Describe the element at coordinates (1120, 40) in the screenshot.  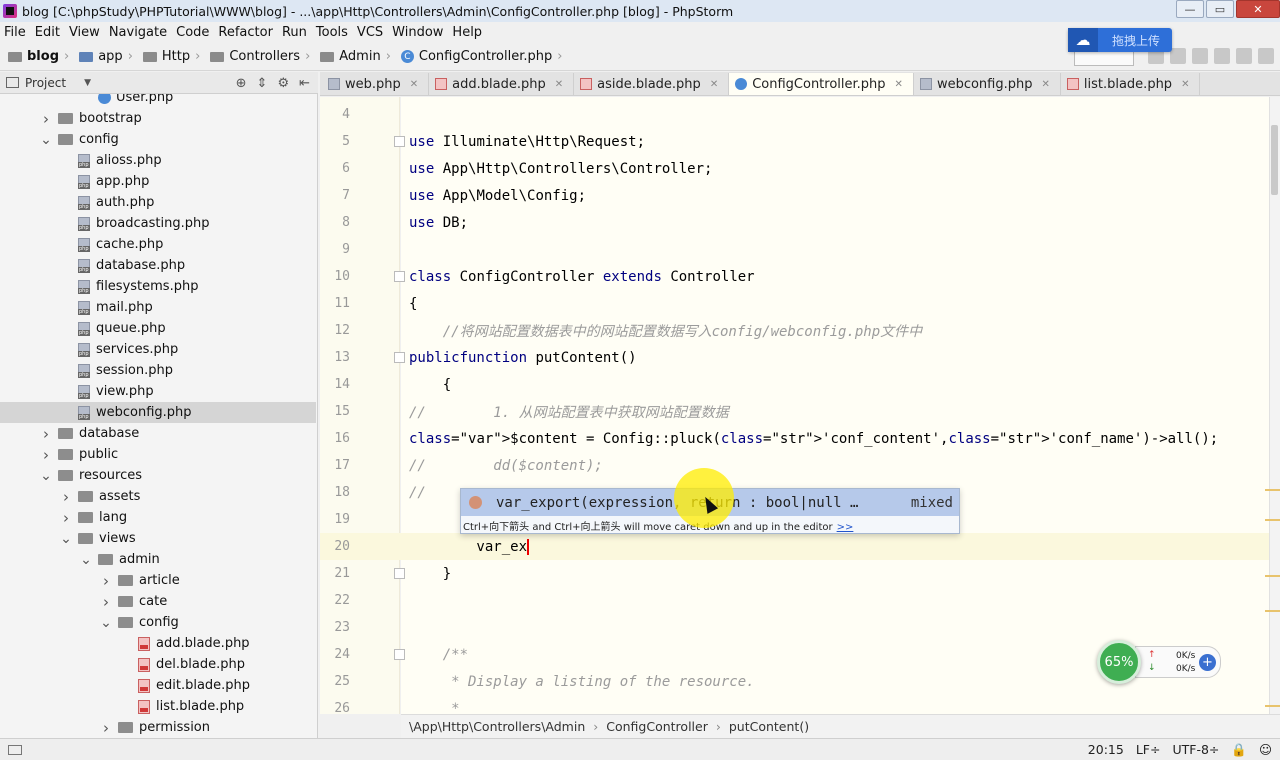
I see `upload-widget: ☁ 拖拽上传` at that location.